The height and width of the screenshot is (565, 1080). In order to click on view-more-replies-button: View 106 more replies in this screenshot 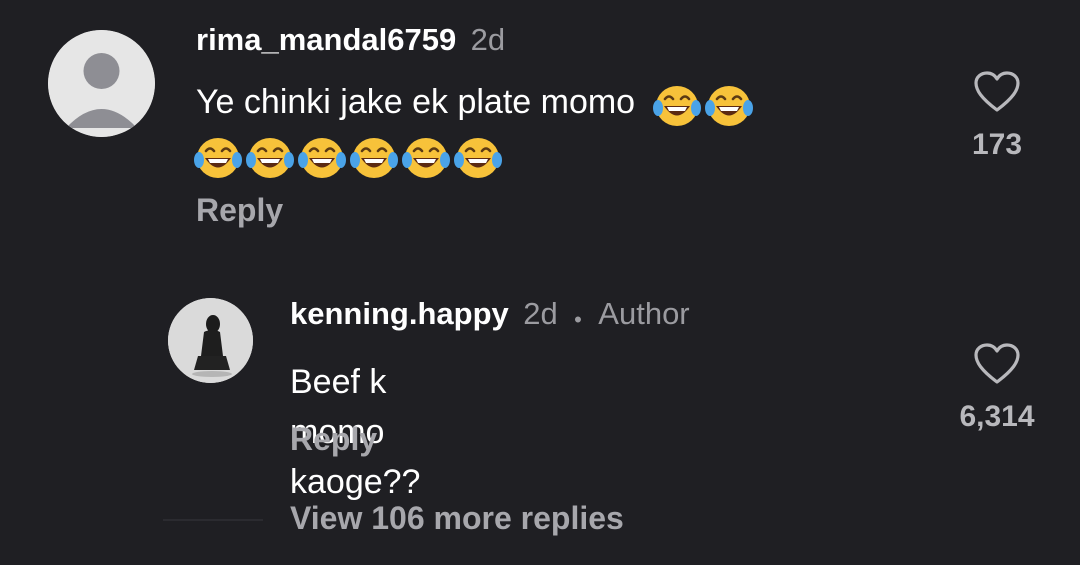, I will do `click(457, 518)`.